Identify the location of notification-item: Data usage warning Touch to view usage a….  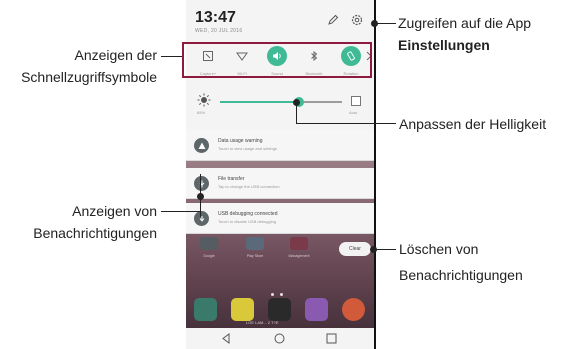
(280, 145).